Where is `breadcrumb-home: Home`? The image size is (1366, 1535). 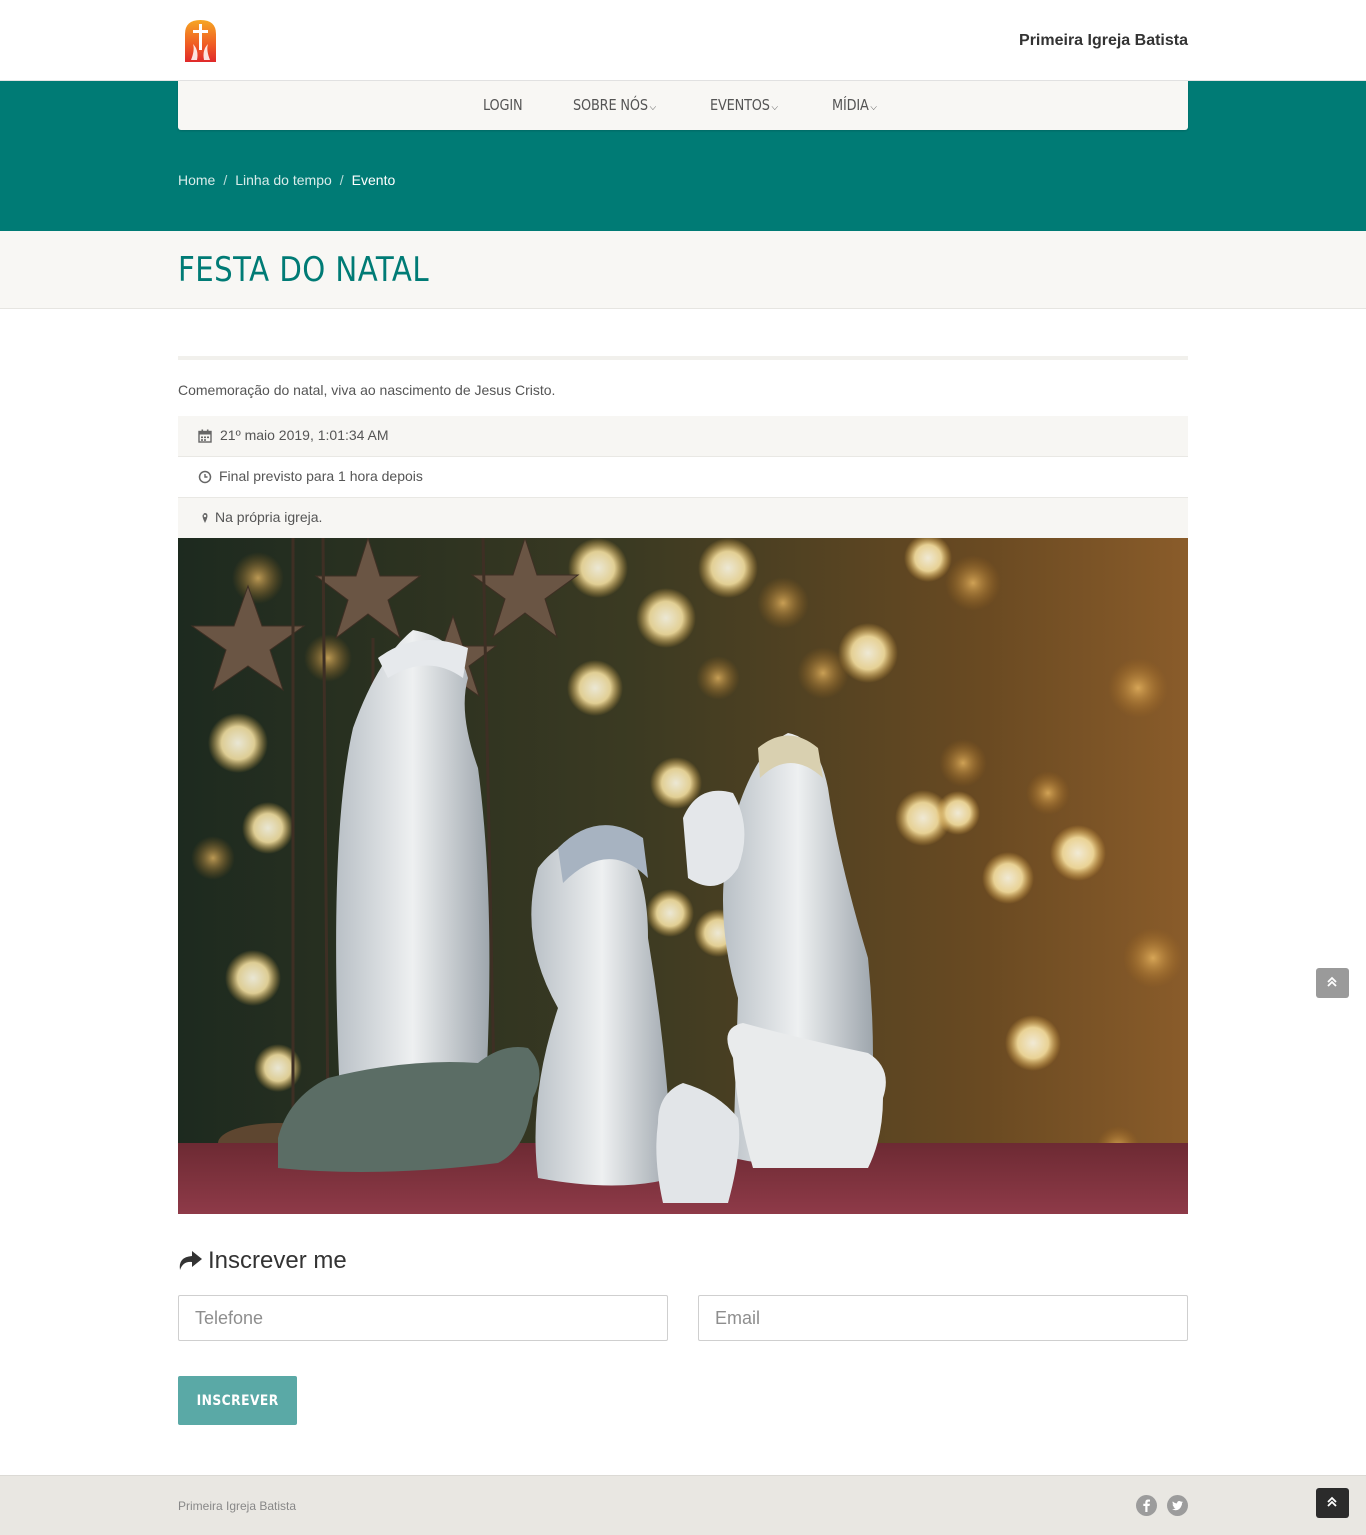
breadcrumb-home: Home is located at coordinates (196, 180).